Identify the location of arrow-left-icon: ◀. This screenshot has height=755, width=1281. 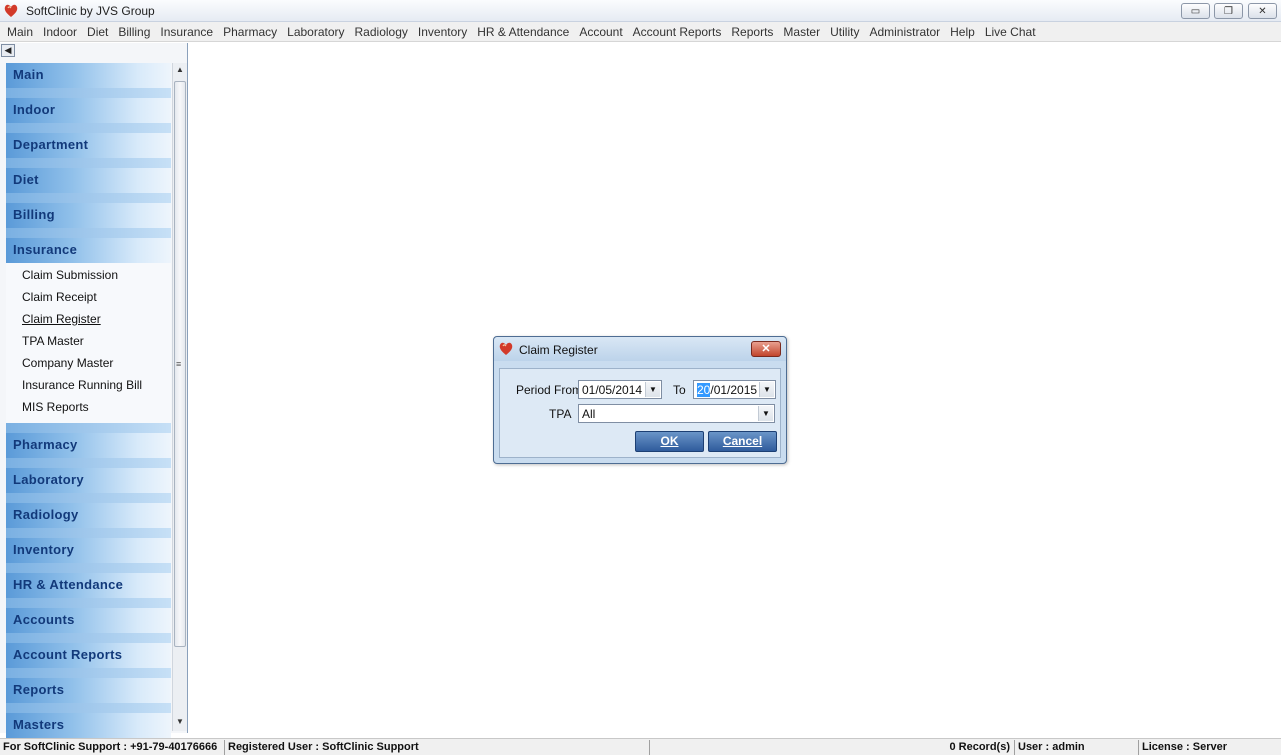
(8, 50).